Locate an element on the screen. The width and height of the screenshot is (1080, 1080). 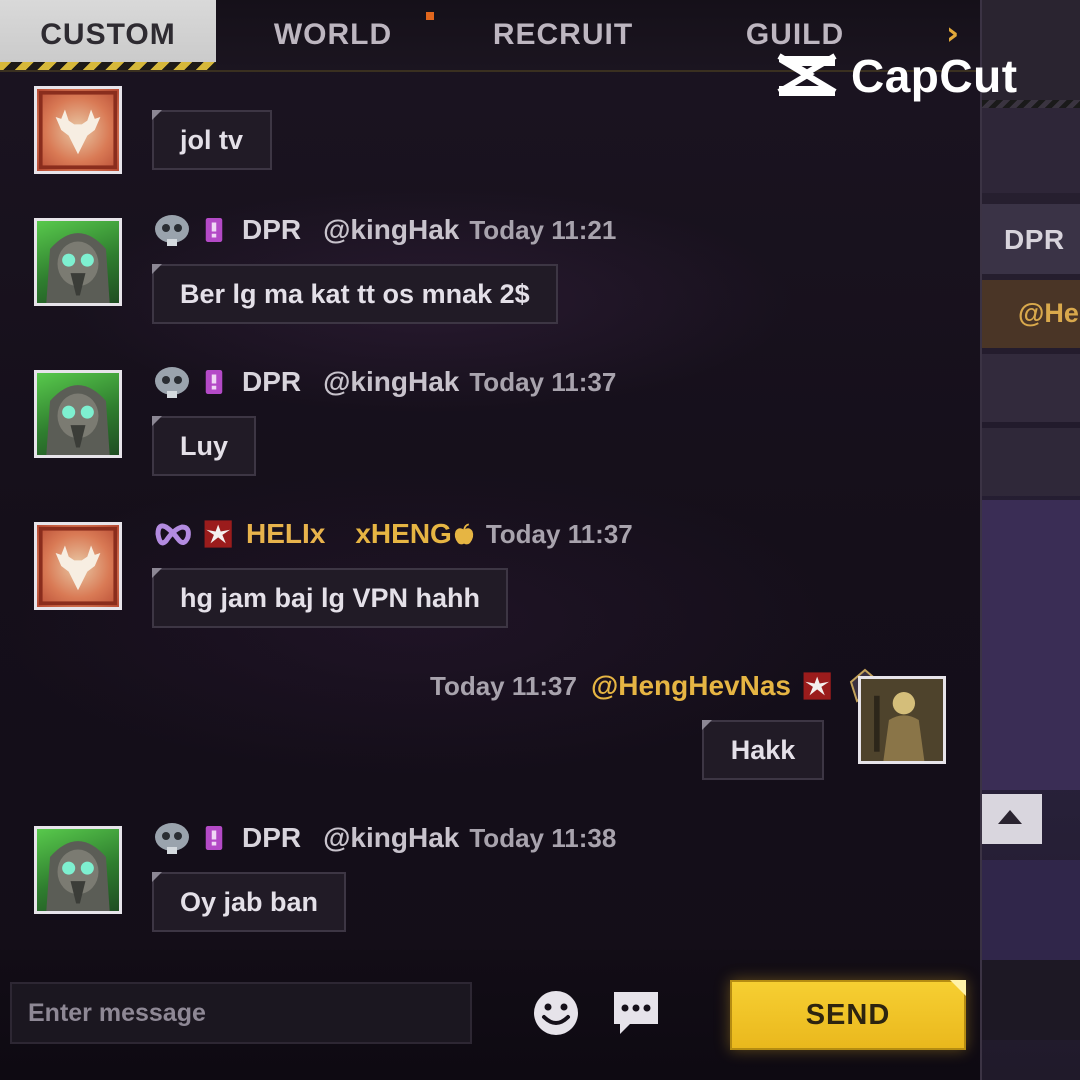
chat-message: jol tv is located at coordinates (490, 126).